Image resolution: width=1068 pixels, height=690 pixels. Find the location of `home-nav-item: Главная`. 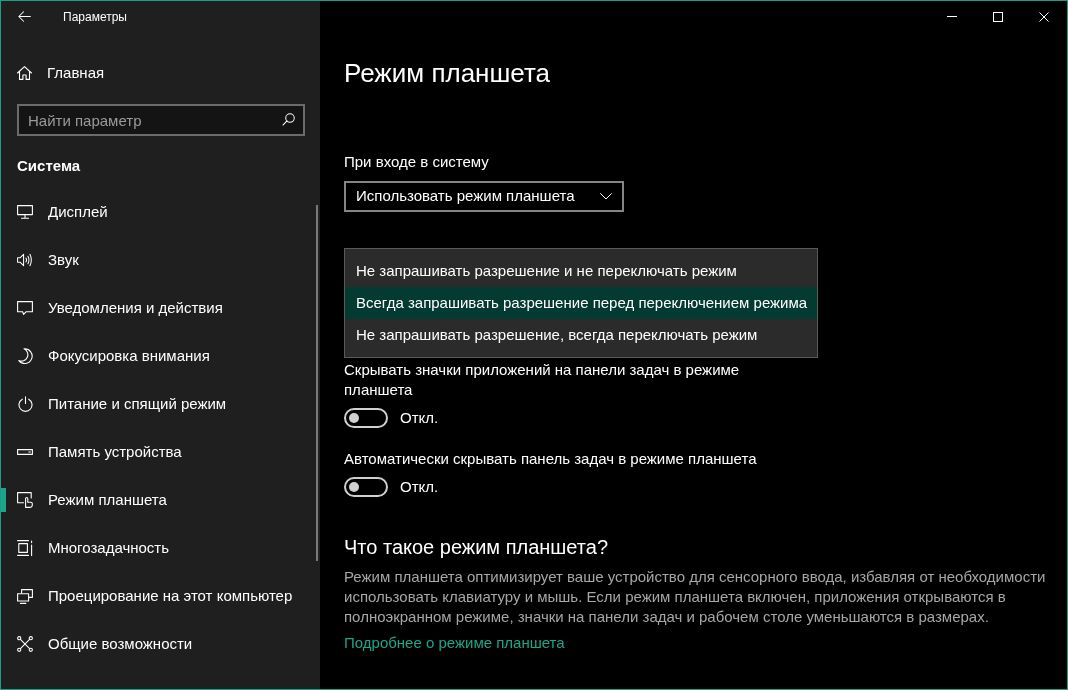

home-nav-item: Главная is located at coordinates (160, 73).